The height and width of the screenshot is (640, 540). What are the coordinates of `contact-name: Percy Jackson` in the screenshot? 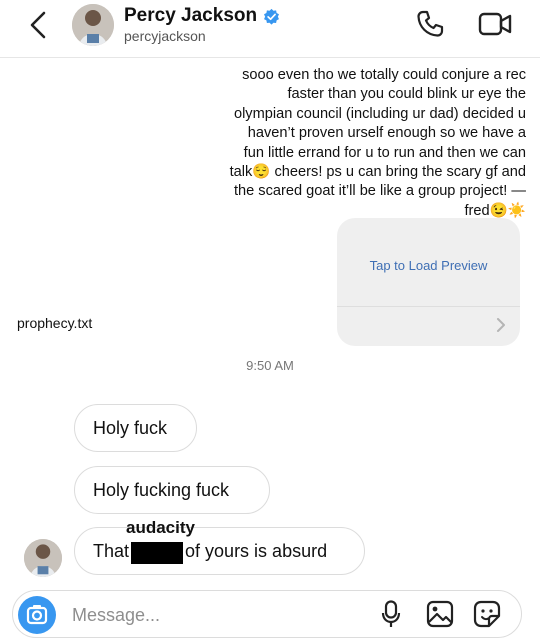 It's located at (202, 16).